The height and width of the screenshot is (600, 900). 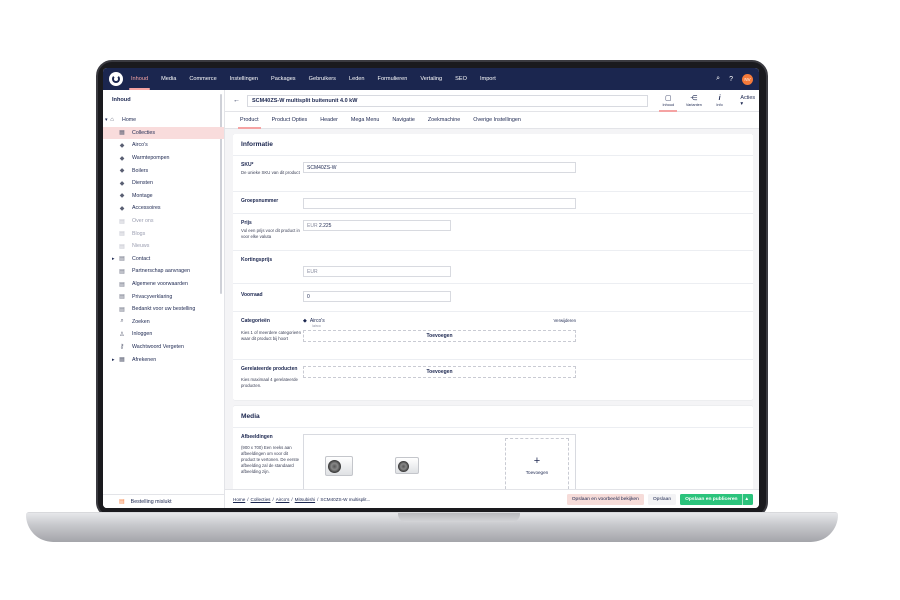 I want to click on tree-item-bedankt: ▤ Bedankt voor uw bestelling, so click(x=163, y=309).